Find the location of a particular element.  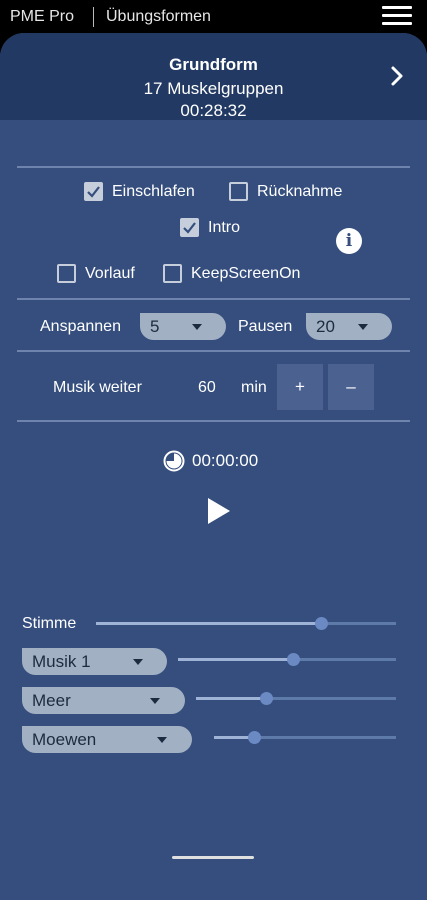

checkbox-vorlauf: Vorlauf is located at coordinates (96, 273).